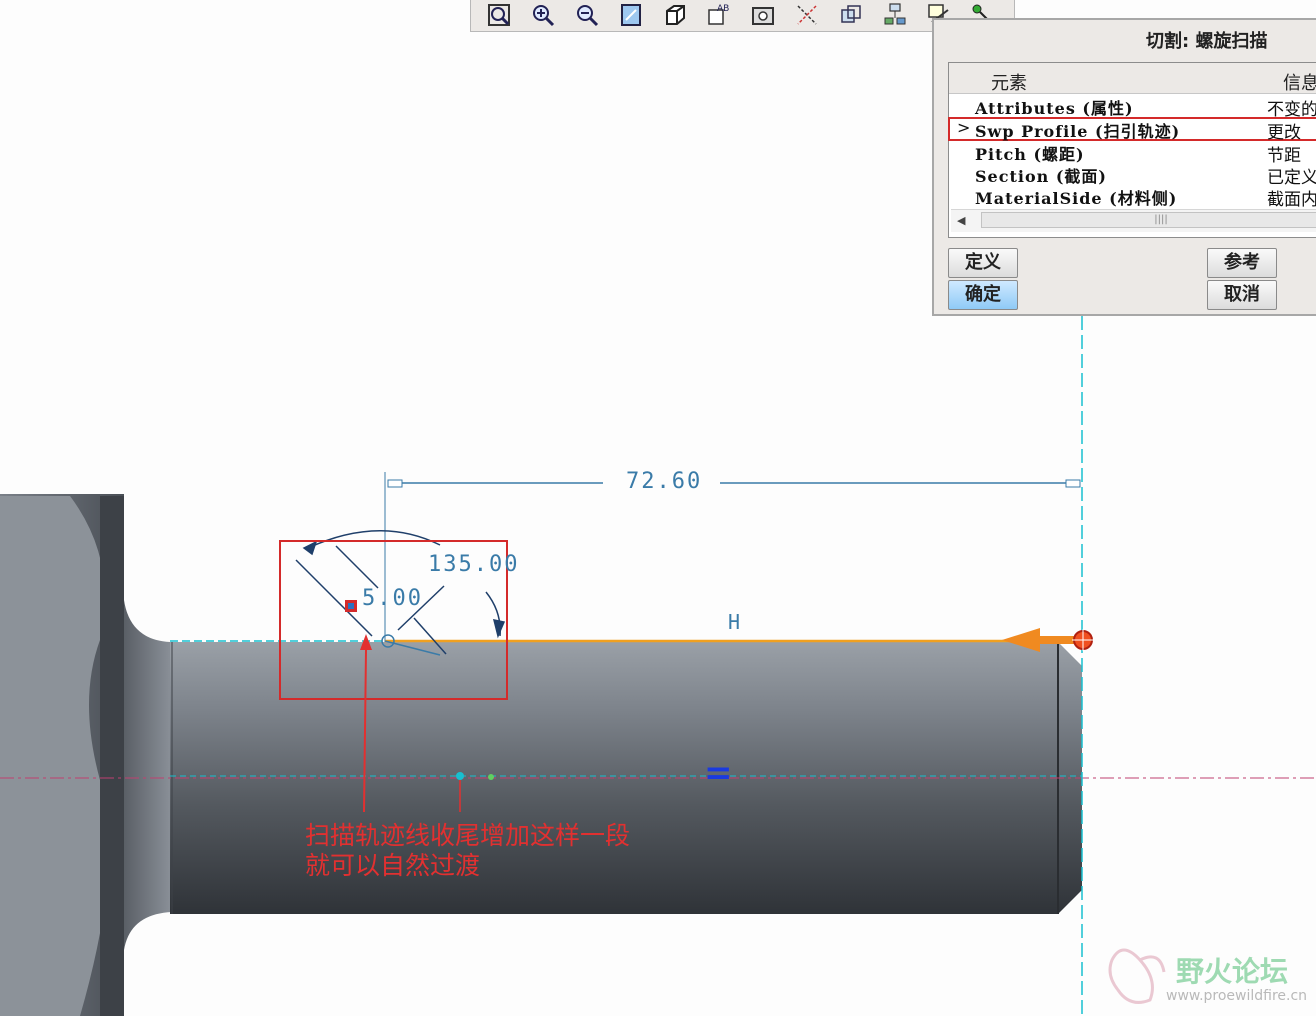 Image resolution: width=1316 pixels, height=1016 pixels. I want to click on element-info: 截面内, so click(1291, 200).